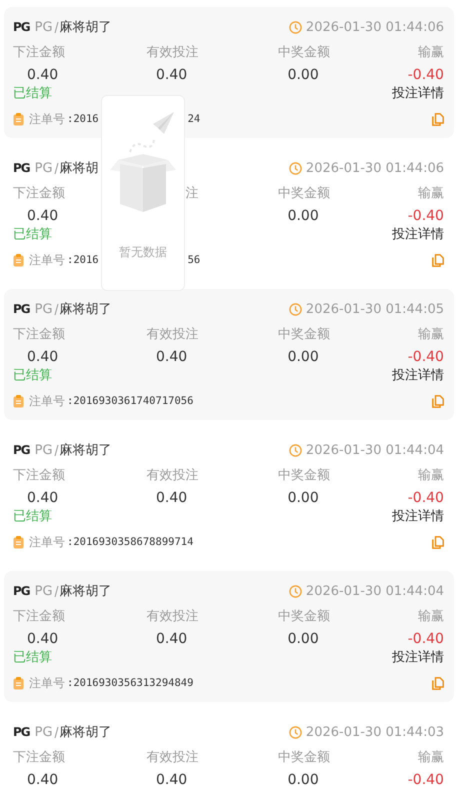 The height and width of the screenshot is (786, 462). I want to click on order-number: 56, so click(194, 260).